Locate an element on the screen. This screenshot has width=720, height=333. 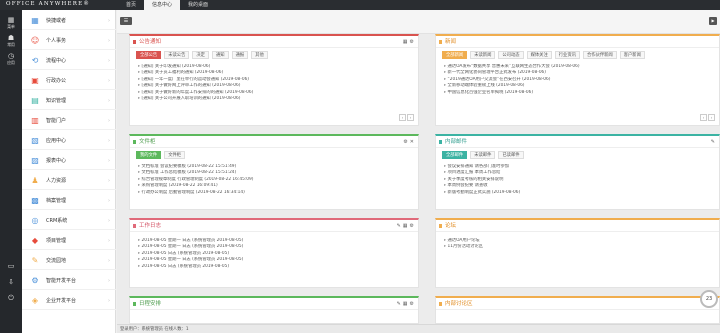
tab-bulletin: 通报 is located at coordinates (240, 55).